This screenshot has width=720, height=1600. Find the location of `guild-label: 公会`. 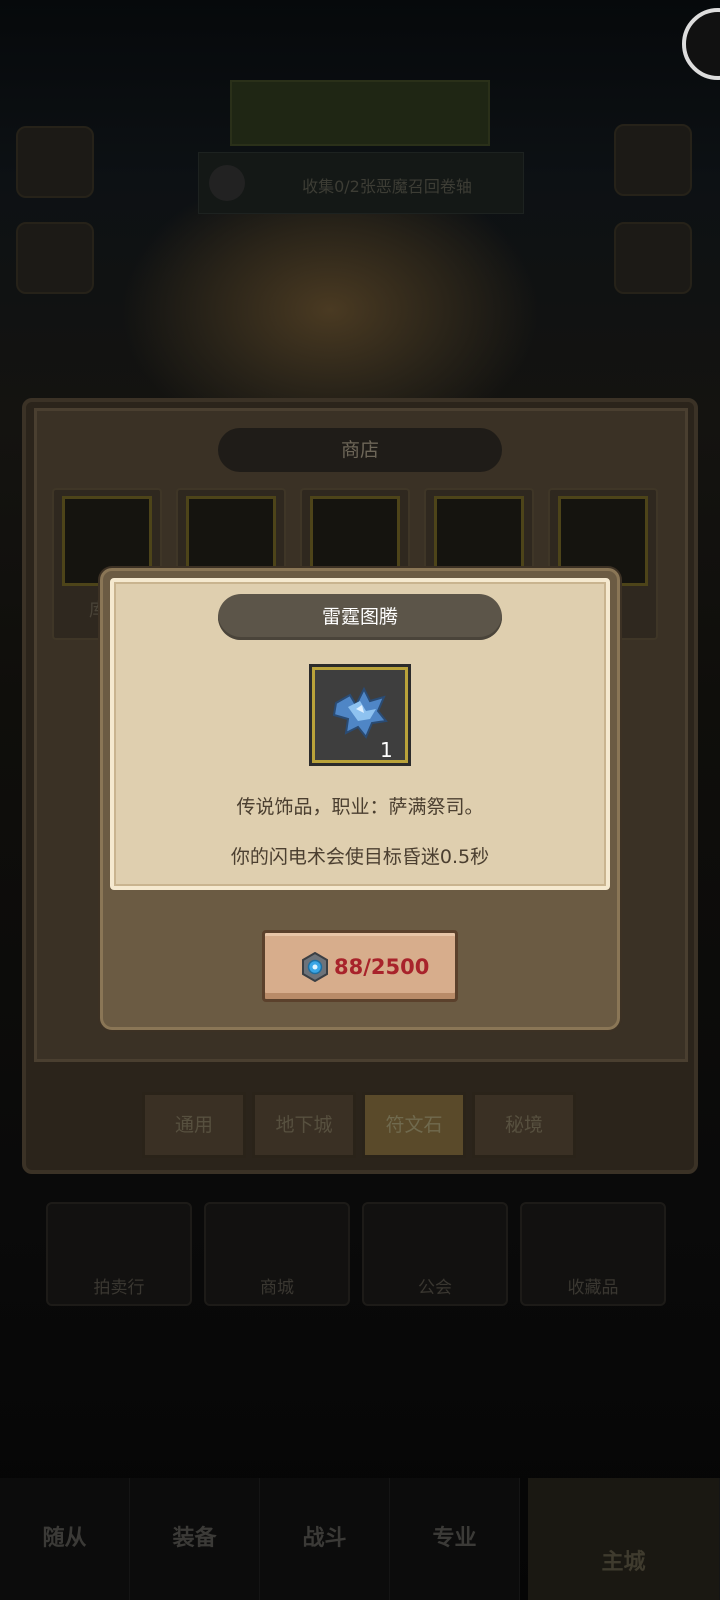

guild-label: 公会 is located at coordinates (435, 1288).